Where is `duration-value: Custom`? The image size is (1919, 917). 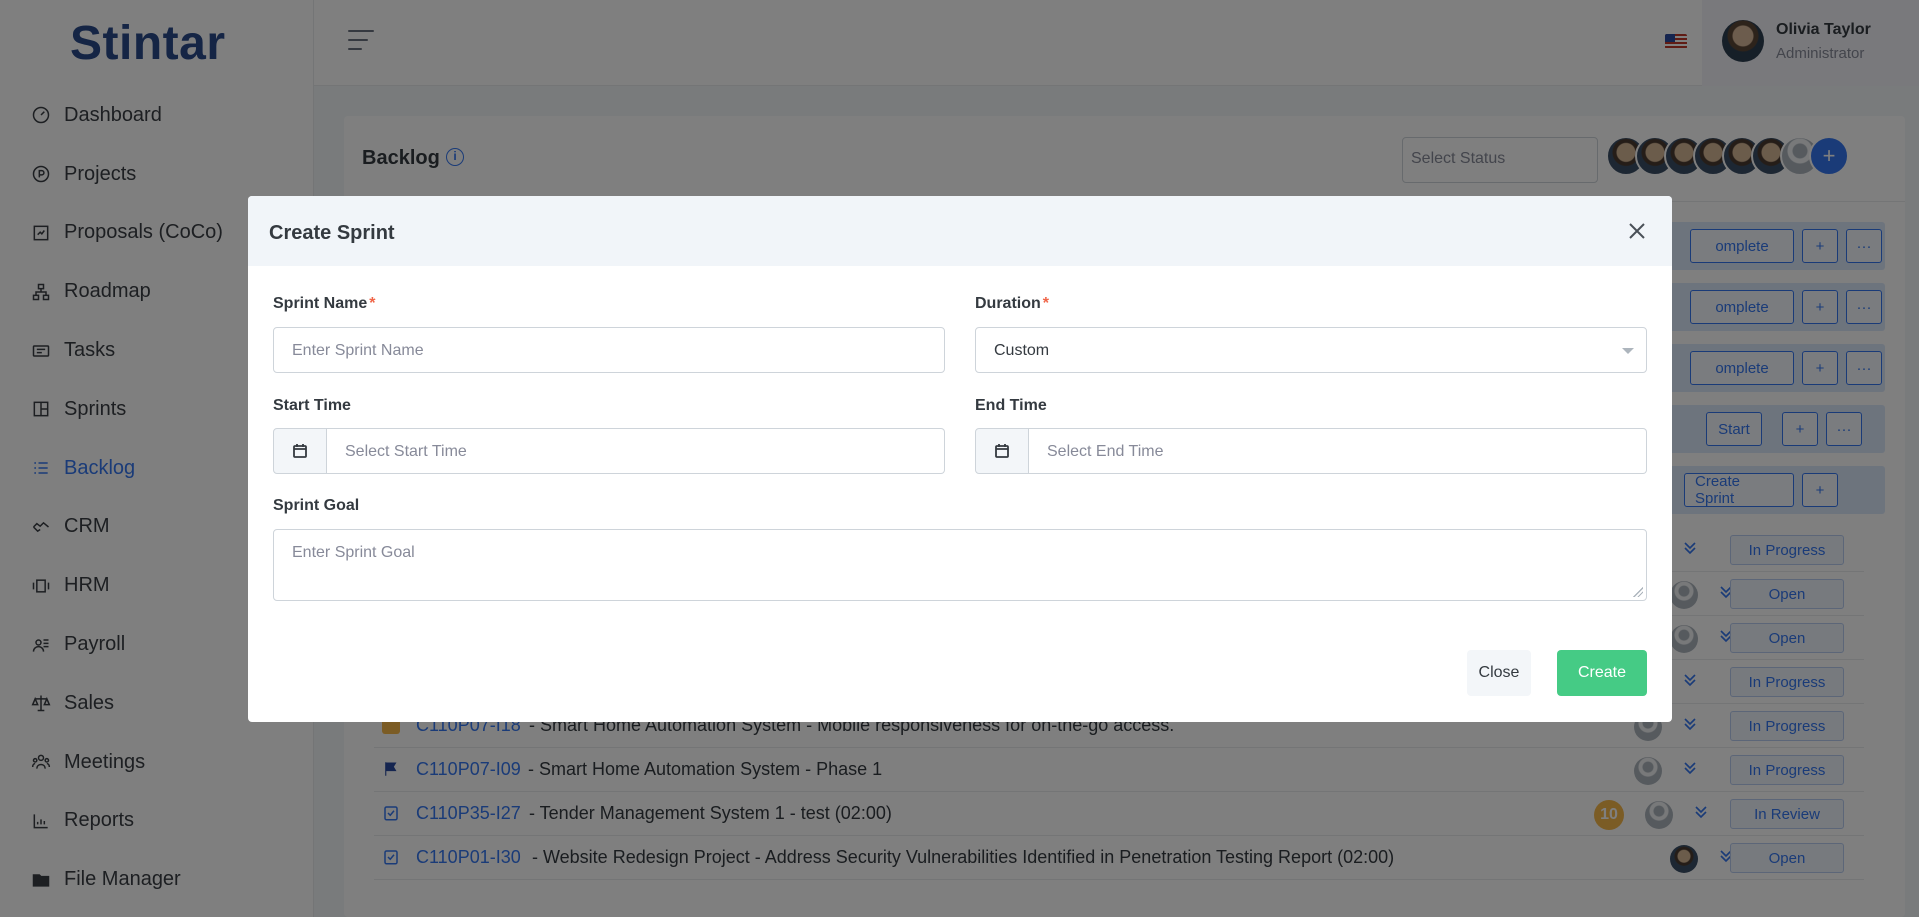 duration-value: Custom is located at coordinates (1022, 350).